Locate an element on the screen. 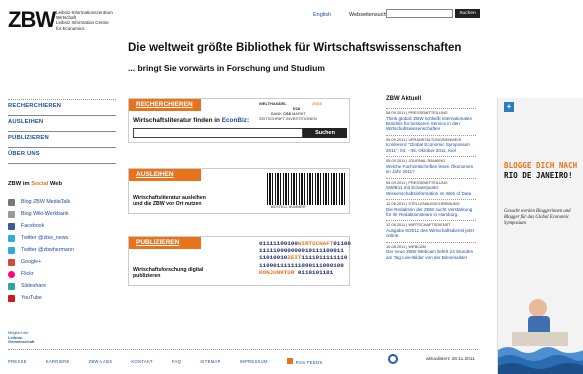 The width and height of the screenshot is (583, 374). youtube-icon is located at coordinates (11, 298).